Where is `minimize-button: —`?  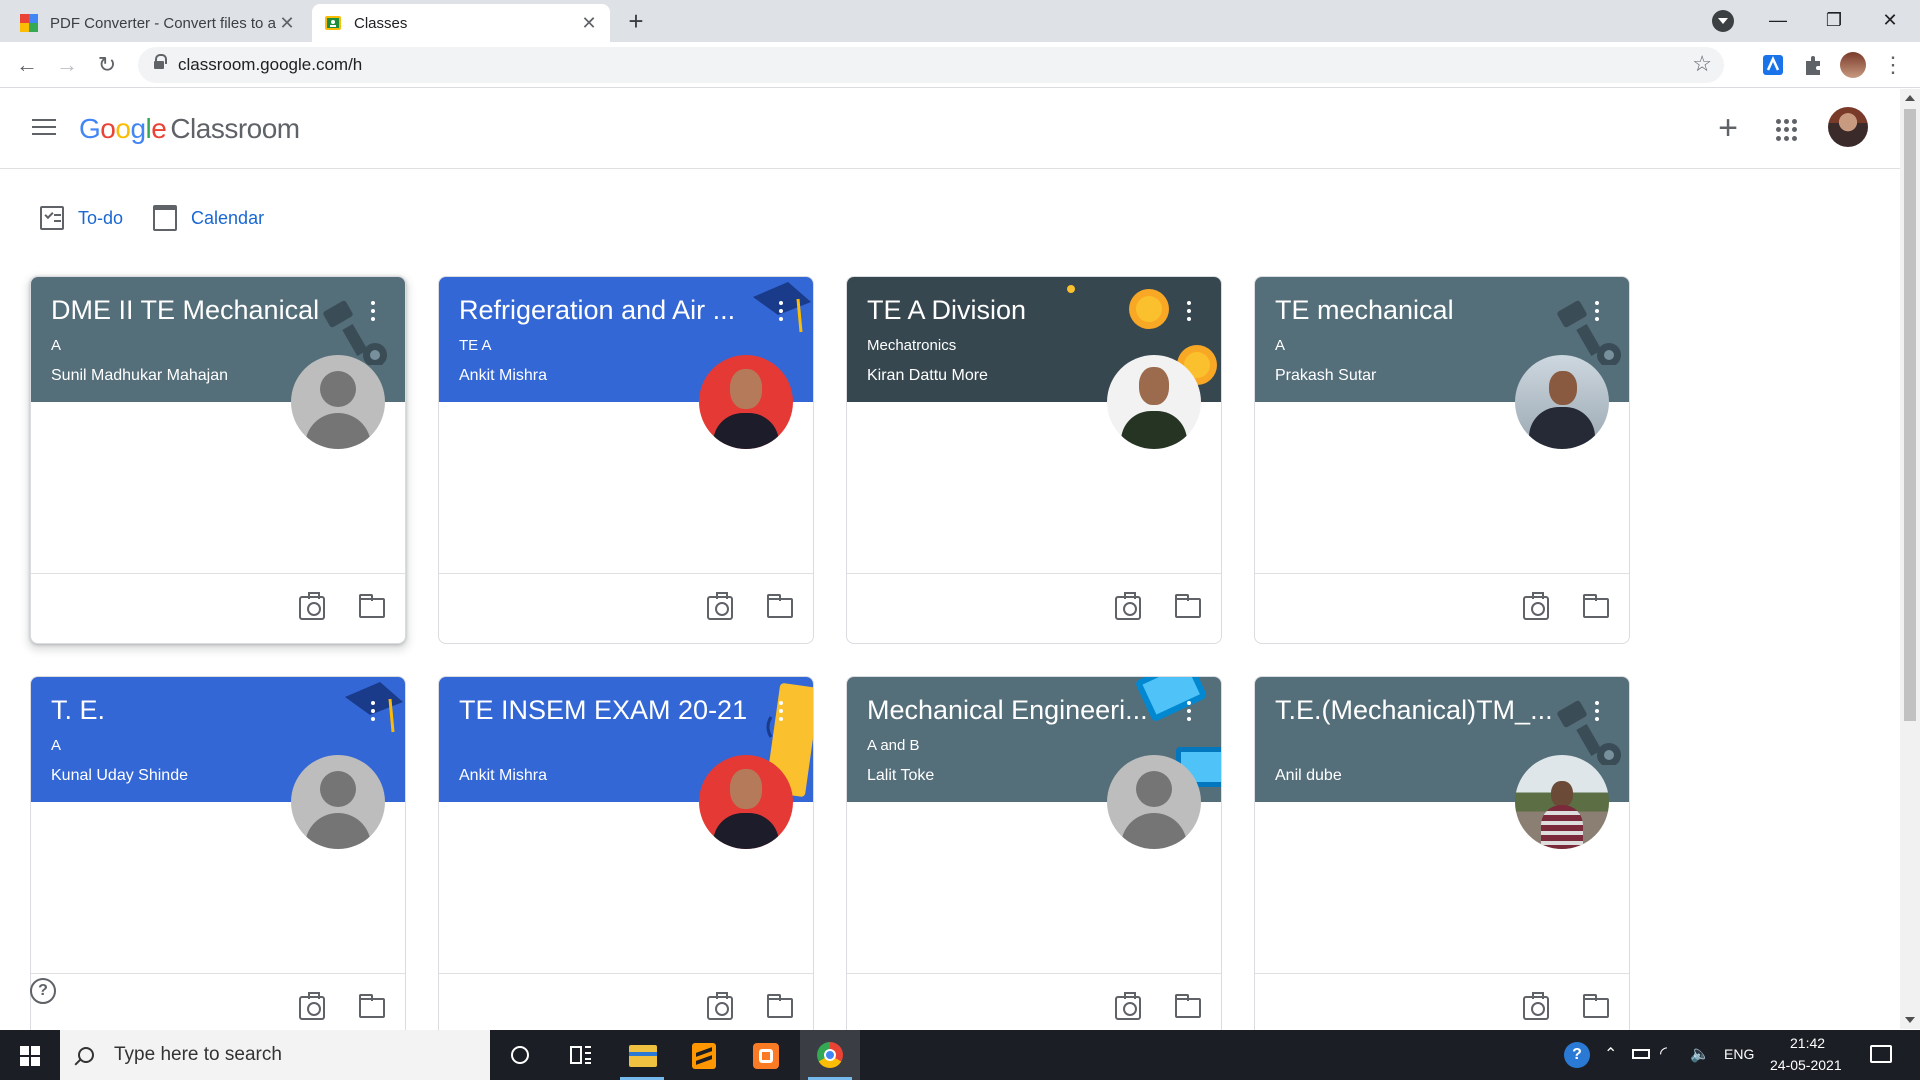
minimize-button: — is located at coordinates (1778, 21).